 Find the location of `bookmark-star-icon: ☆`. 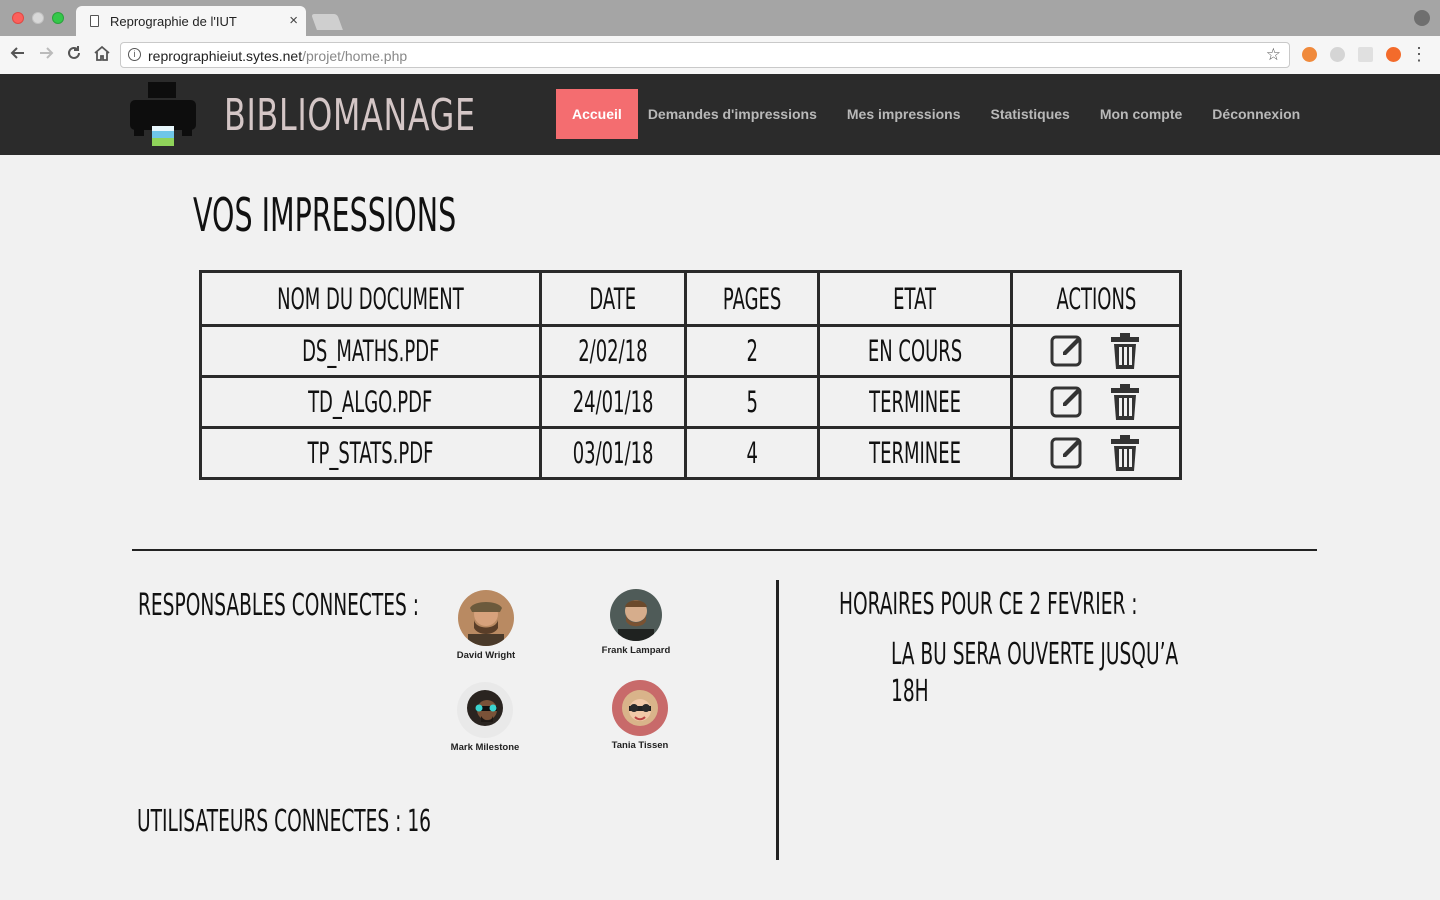

bookmark-star-icon: ☆ is located at coordinates (1273, 55).